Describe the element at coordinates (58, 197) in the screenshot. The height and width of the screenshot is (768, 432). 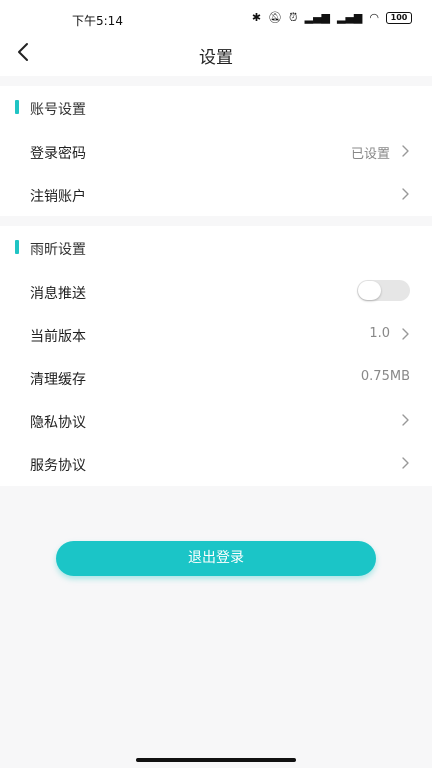
I see `row-label: 注销账户` at that location.